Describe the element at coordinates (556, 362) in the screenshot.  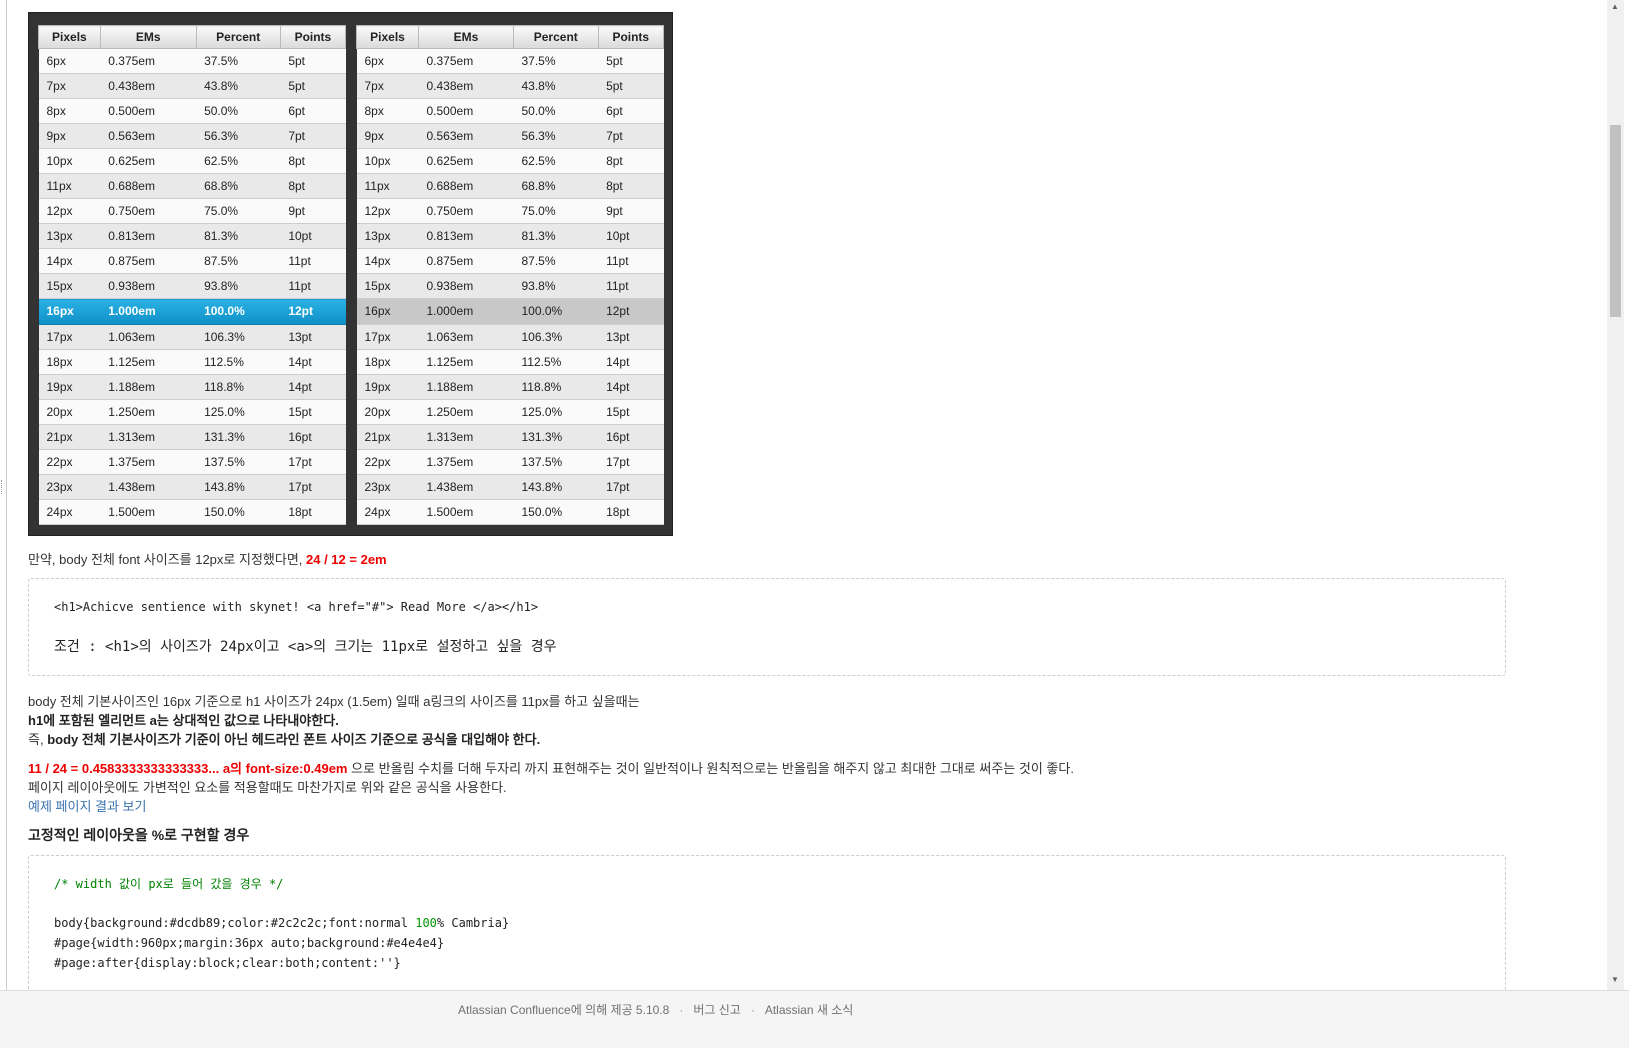
I see `table-cell: 112.5%` at that location.